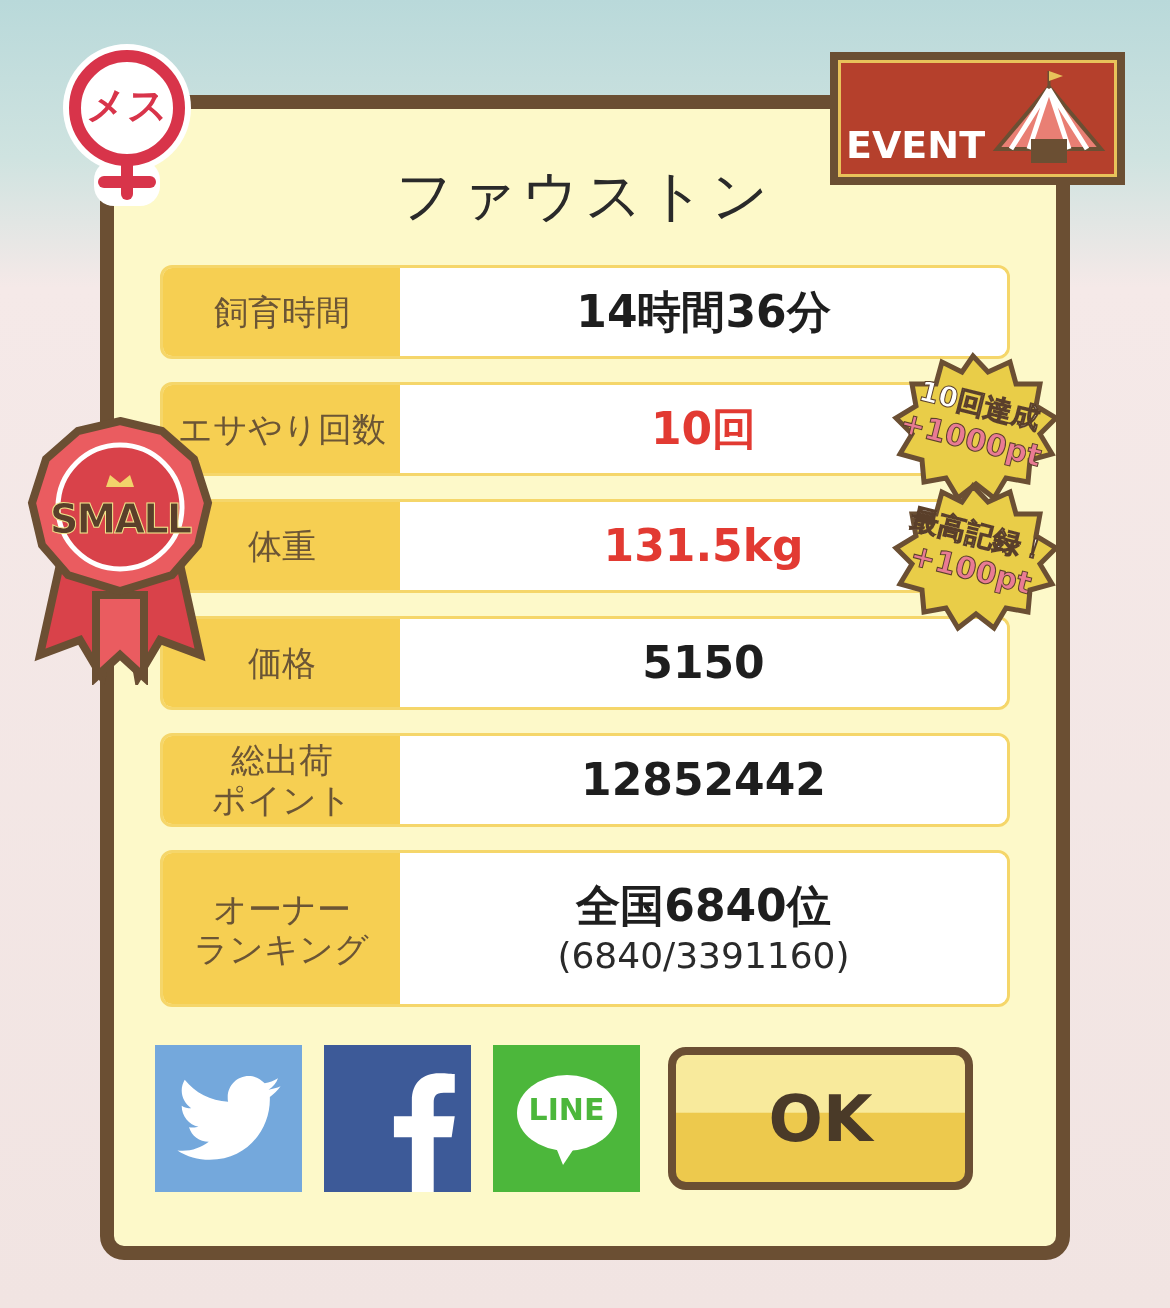 Image resolution: width=1170 pixels, height=1308 pixels. What do you see at coordinates (127, 105) in the screenshot?
I see `gender-label: メス` at bounding box center [127, 105].